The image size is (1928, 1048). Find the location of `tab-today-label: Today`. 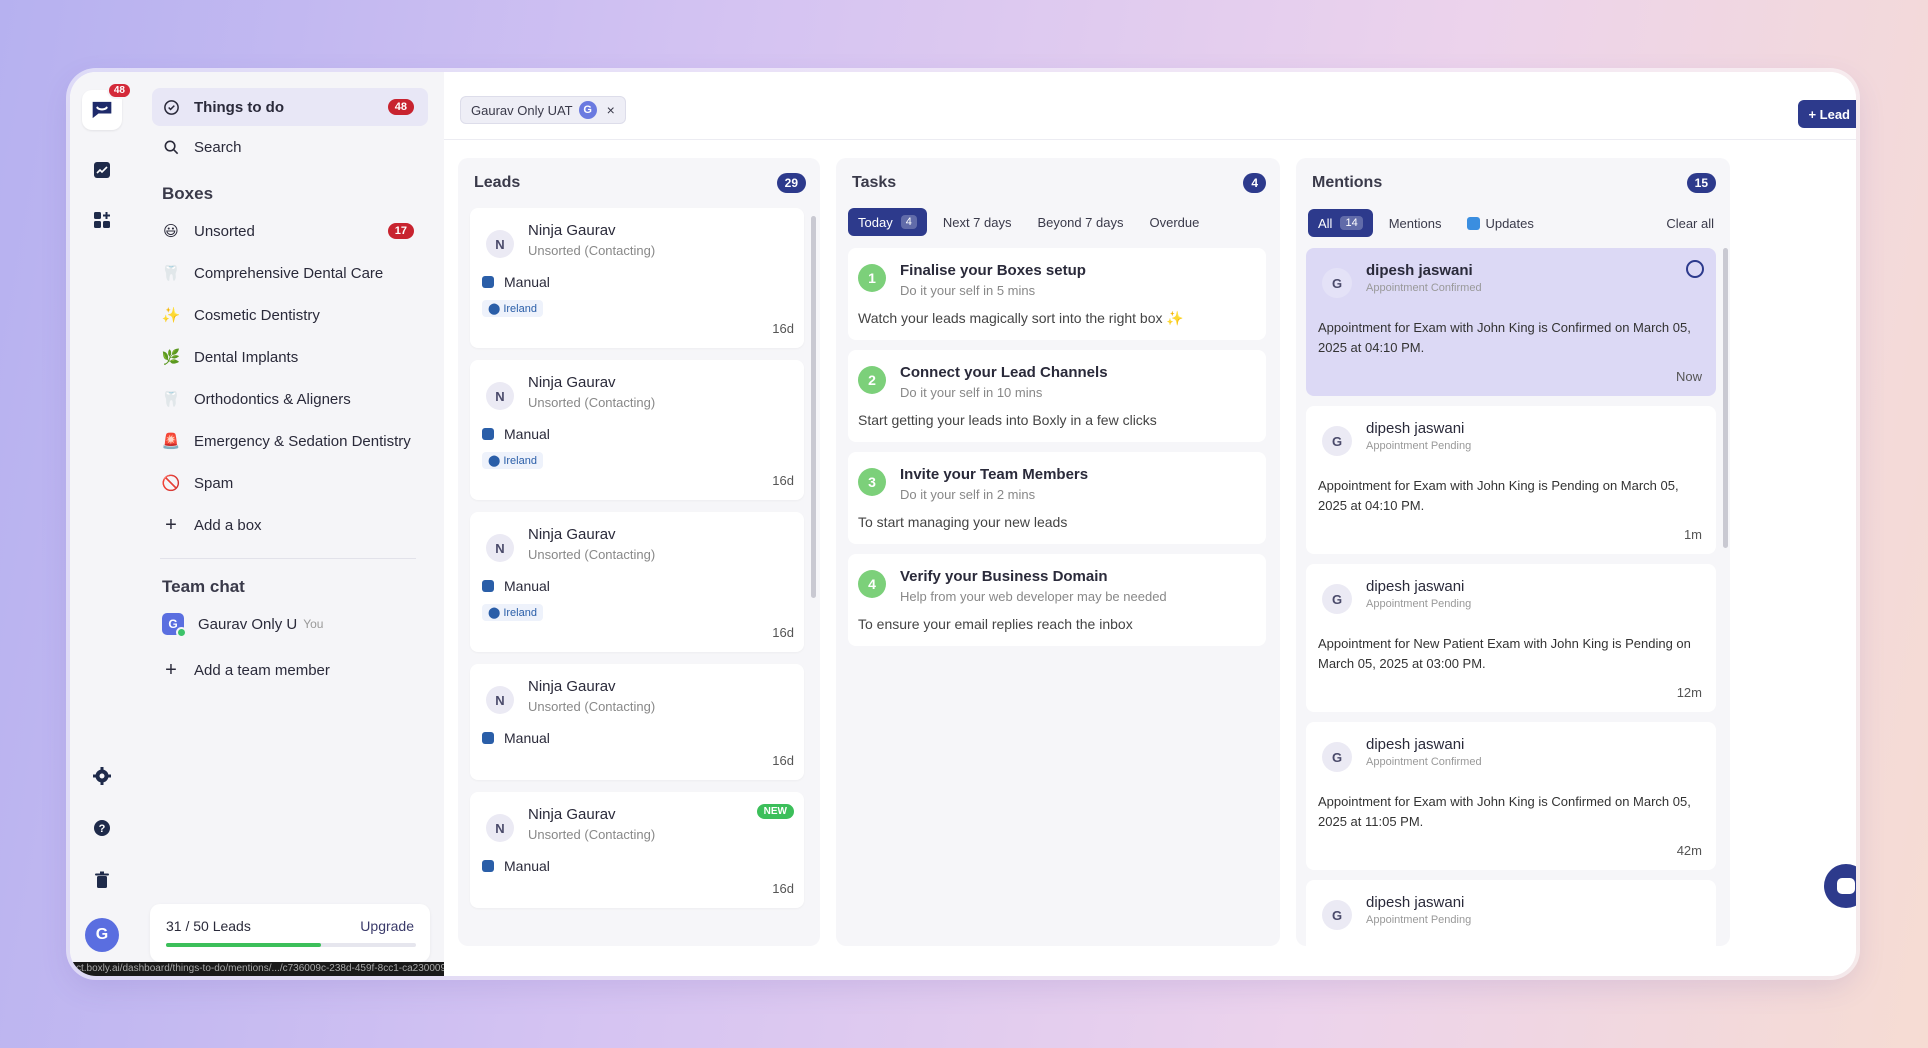

tab-today-label: Today is located at coordinates (875, 222).